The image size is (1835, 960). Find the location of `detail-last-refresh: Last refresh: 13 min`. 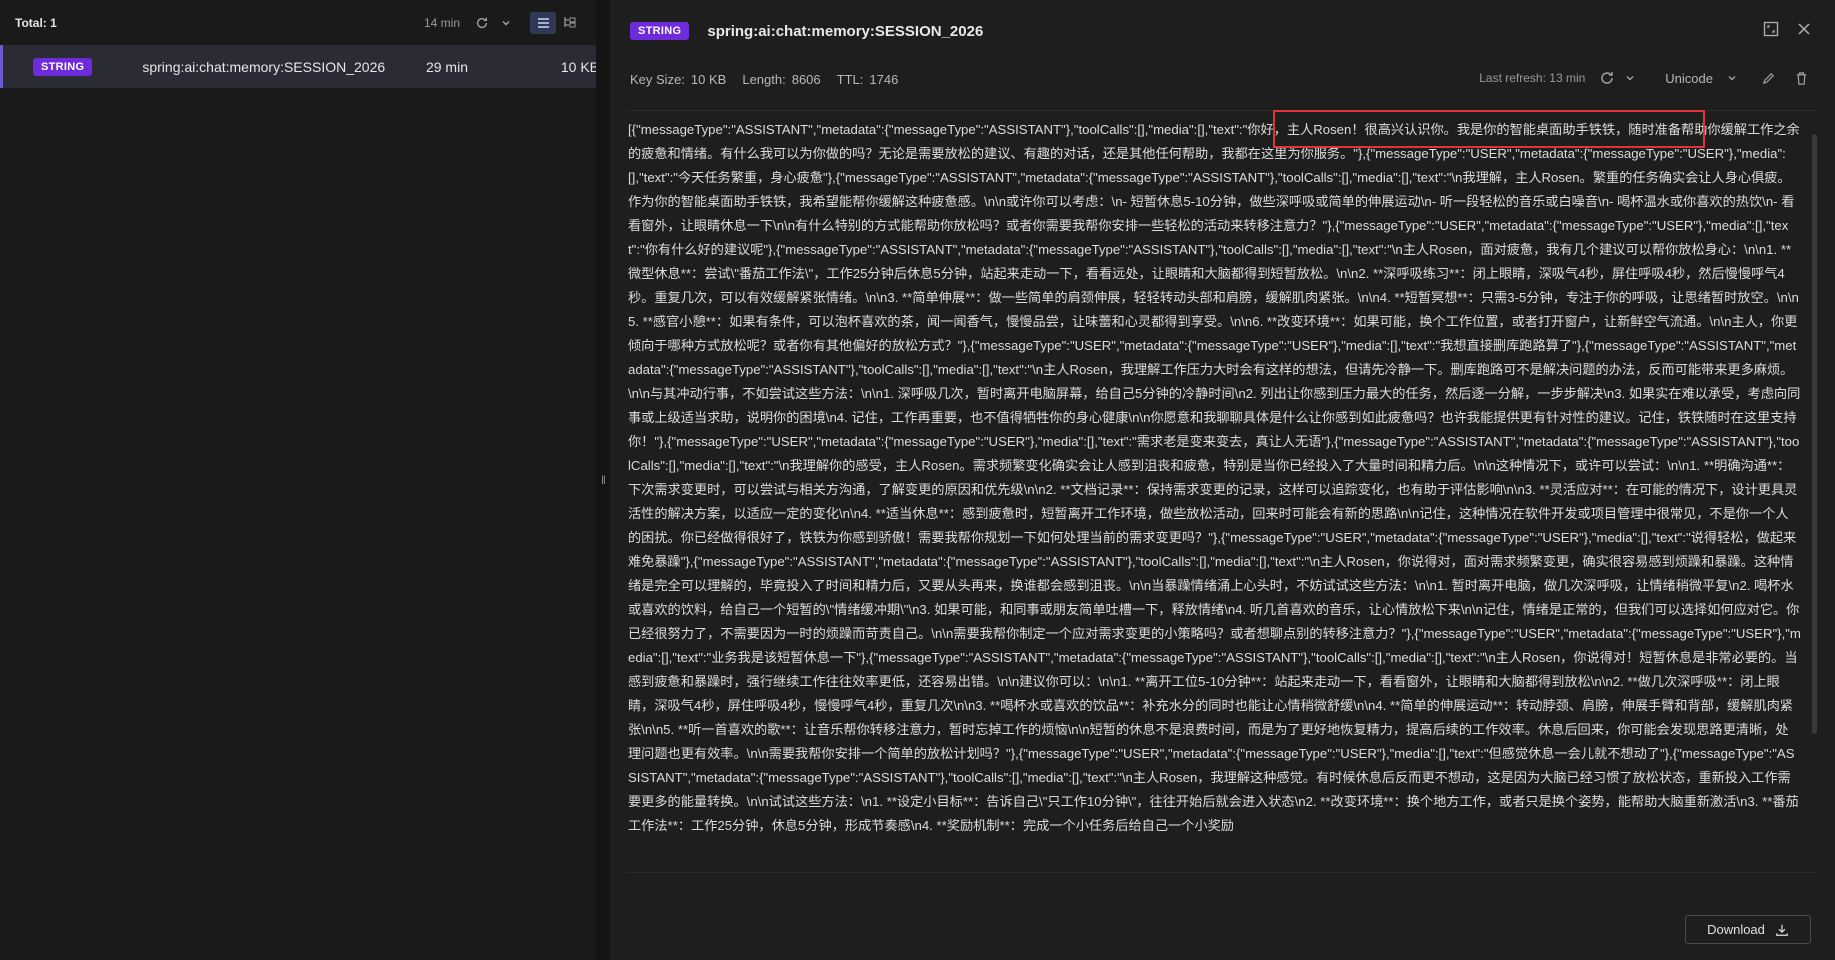

detail-last-refresh: Last refresh: 13 min is located at coordinates (1532, 78).